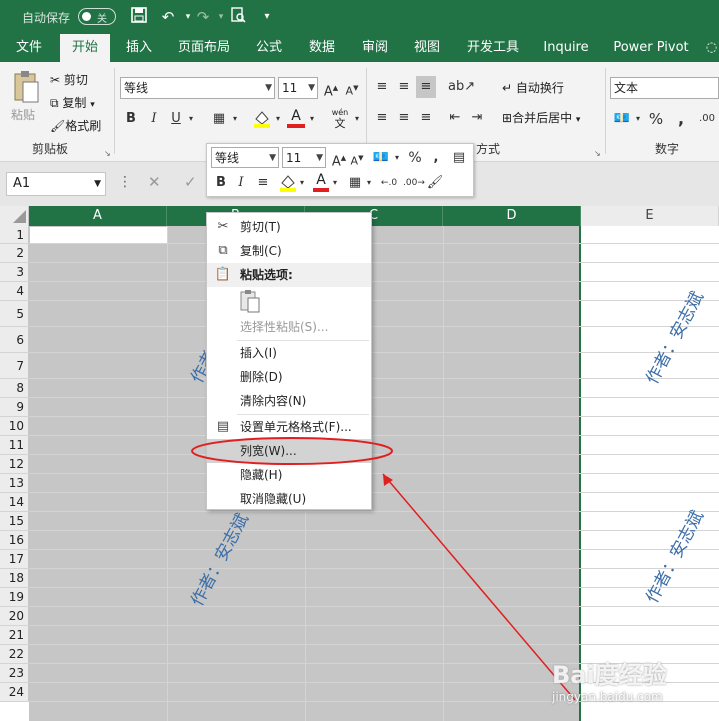  I want to click on baidu-url-watermark: jingyan.baidu.com, so click(607, 697).